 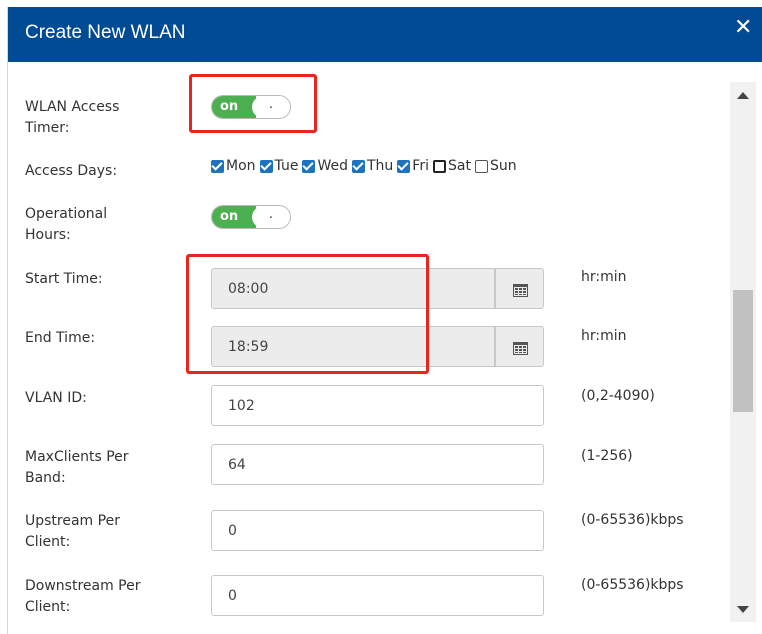 I want to click on dialog-header: Create New WLAN ✕, so click(x=385, y=34).